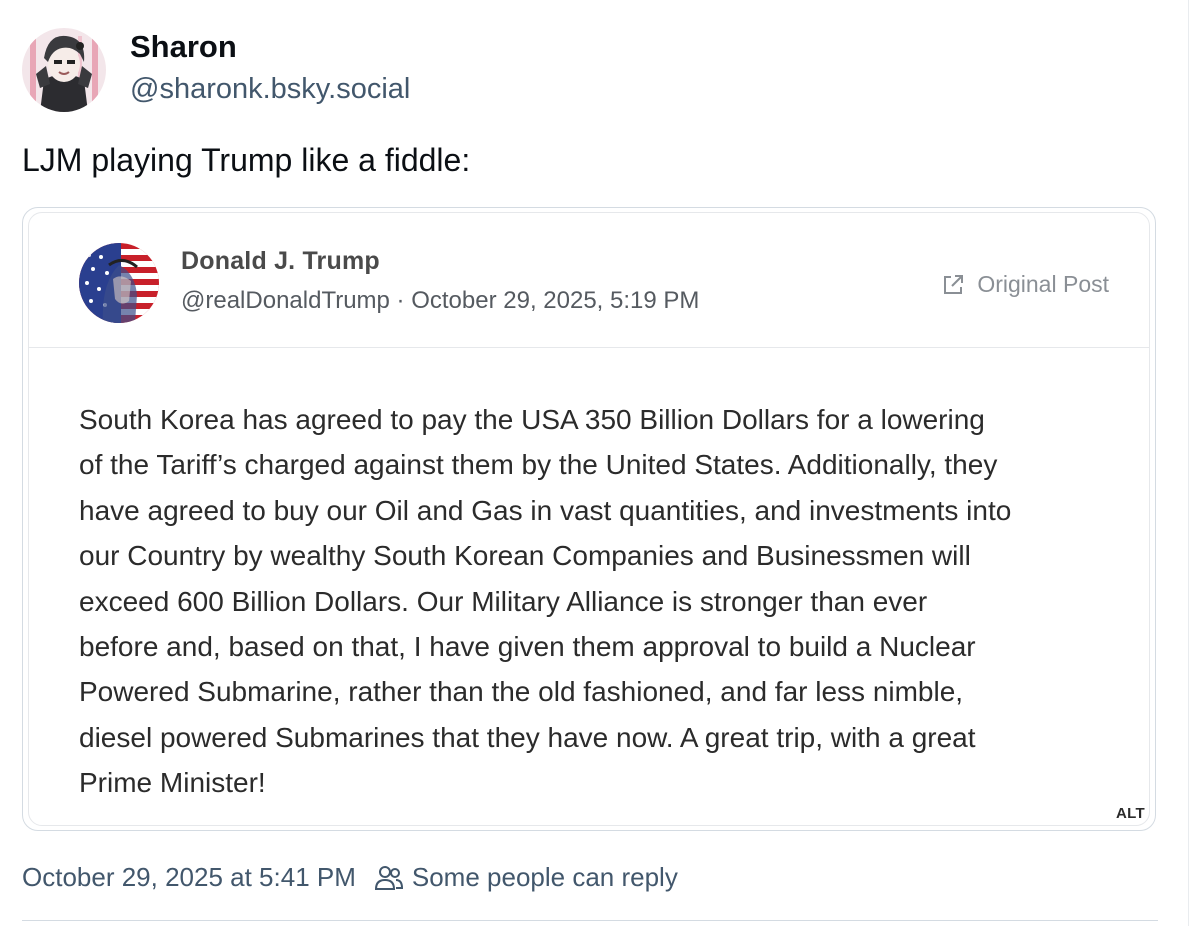 This screenshot has width=1194, height=926. Describe the element at coordinates (544, 877) in the screenshot. I see `reply-setting-label: Some people can reply` at that location.